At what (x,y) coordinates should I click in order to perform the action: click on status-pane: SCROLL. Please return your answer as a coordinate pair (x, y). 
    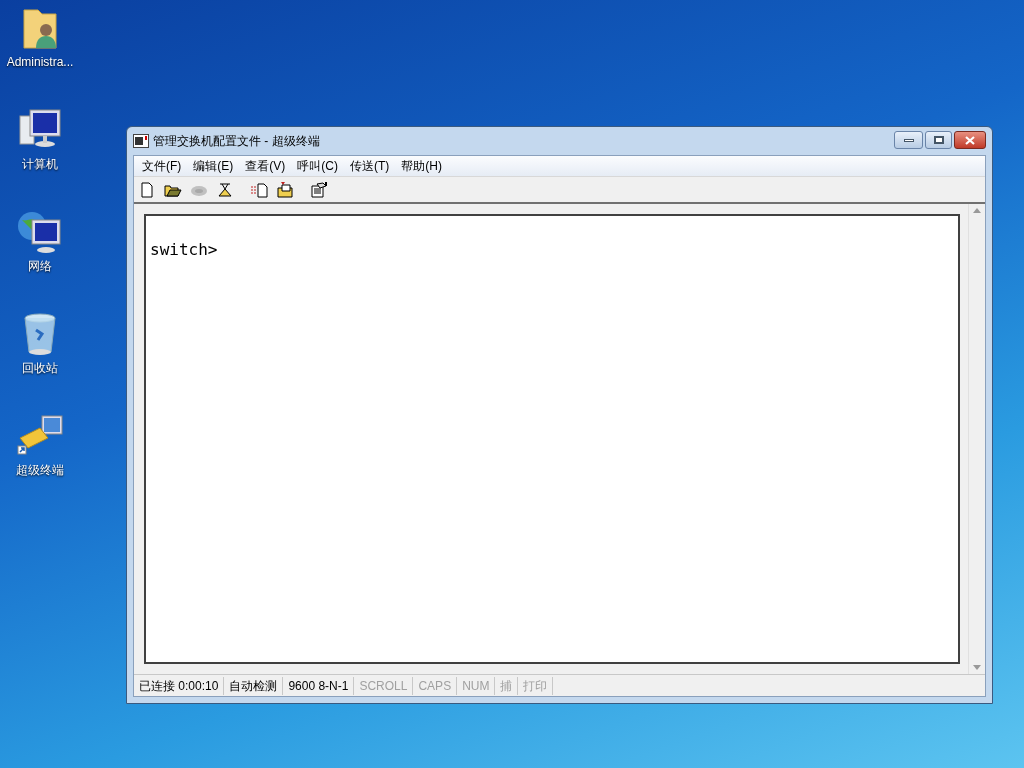
    Looking at the image, I should click on (384, 685).